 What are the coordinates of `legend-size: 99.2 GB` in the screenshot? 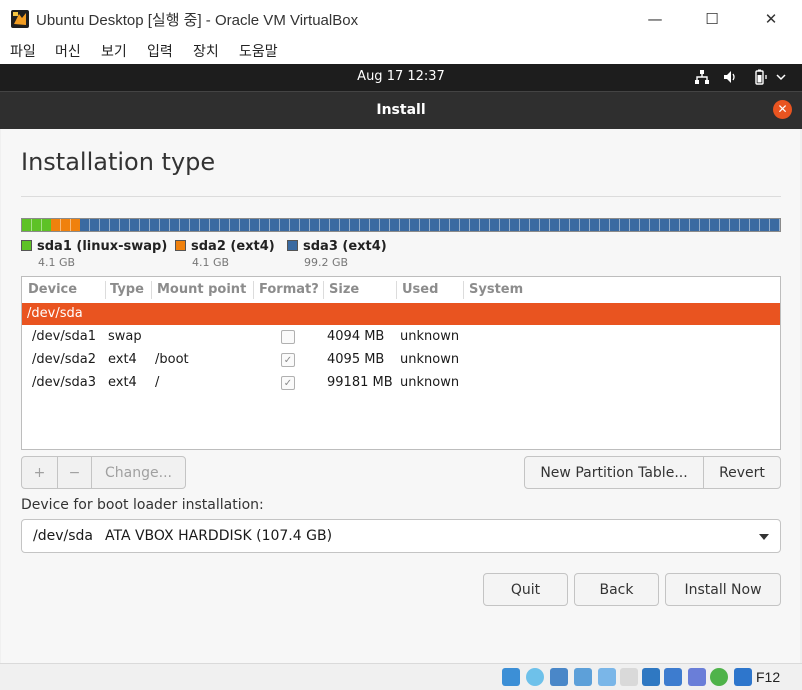 It's located at (326, 262).